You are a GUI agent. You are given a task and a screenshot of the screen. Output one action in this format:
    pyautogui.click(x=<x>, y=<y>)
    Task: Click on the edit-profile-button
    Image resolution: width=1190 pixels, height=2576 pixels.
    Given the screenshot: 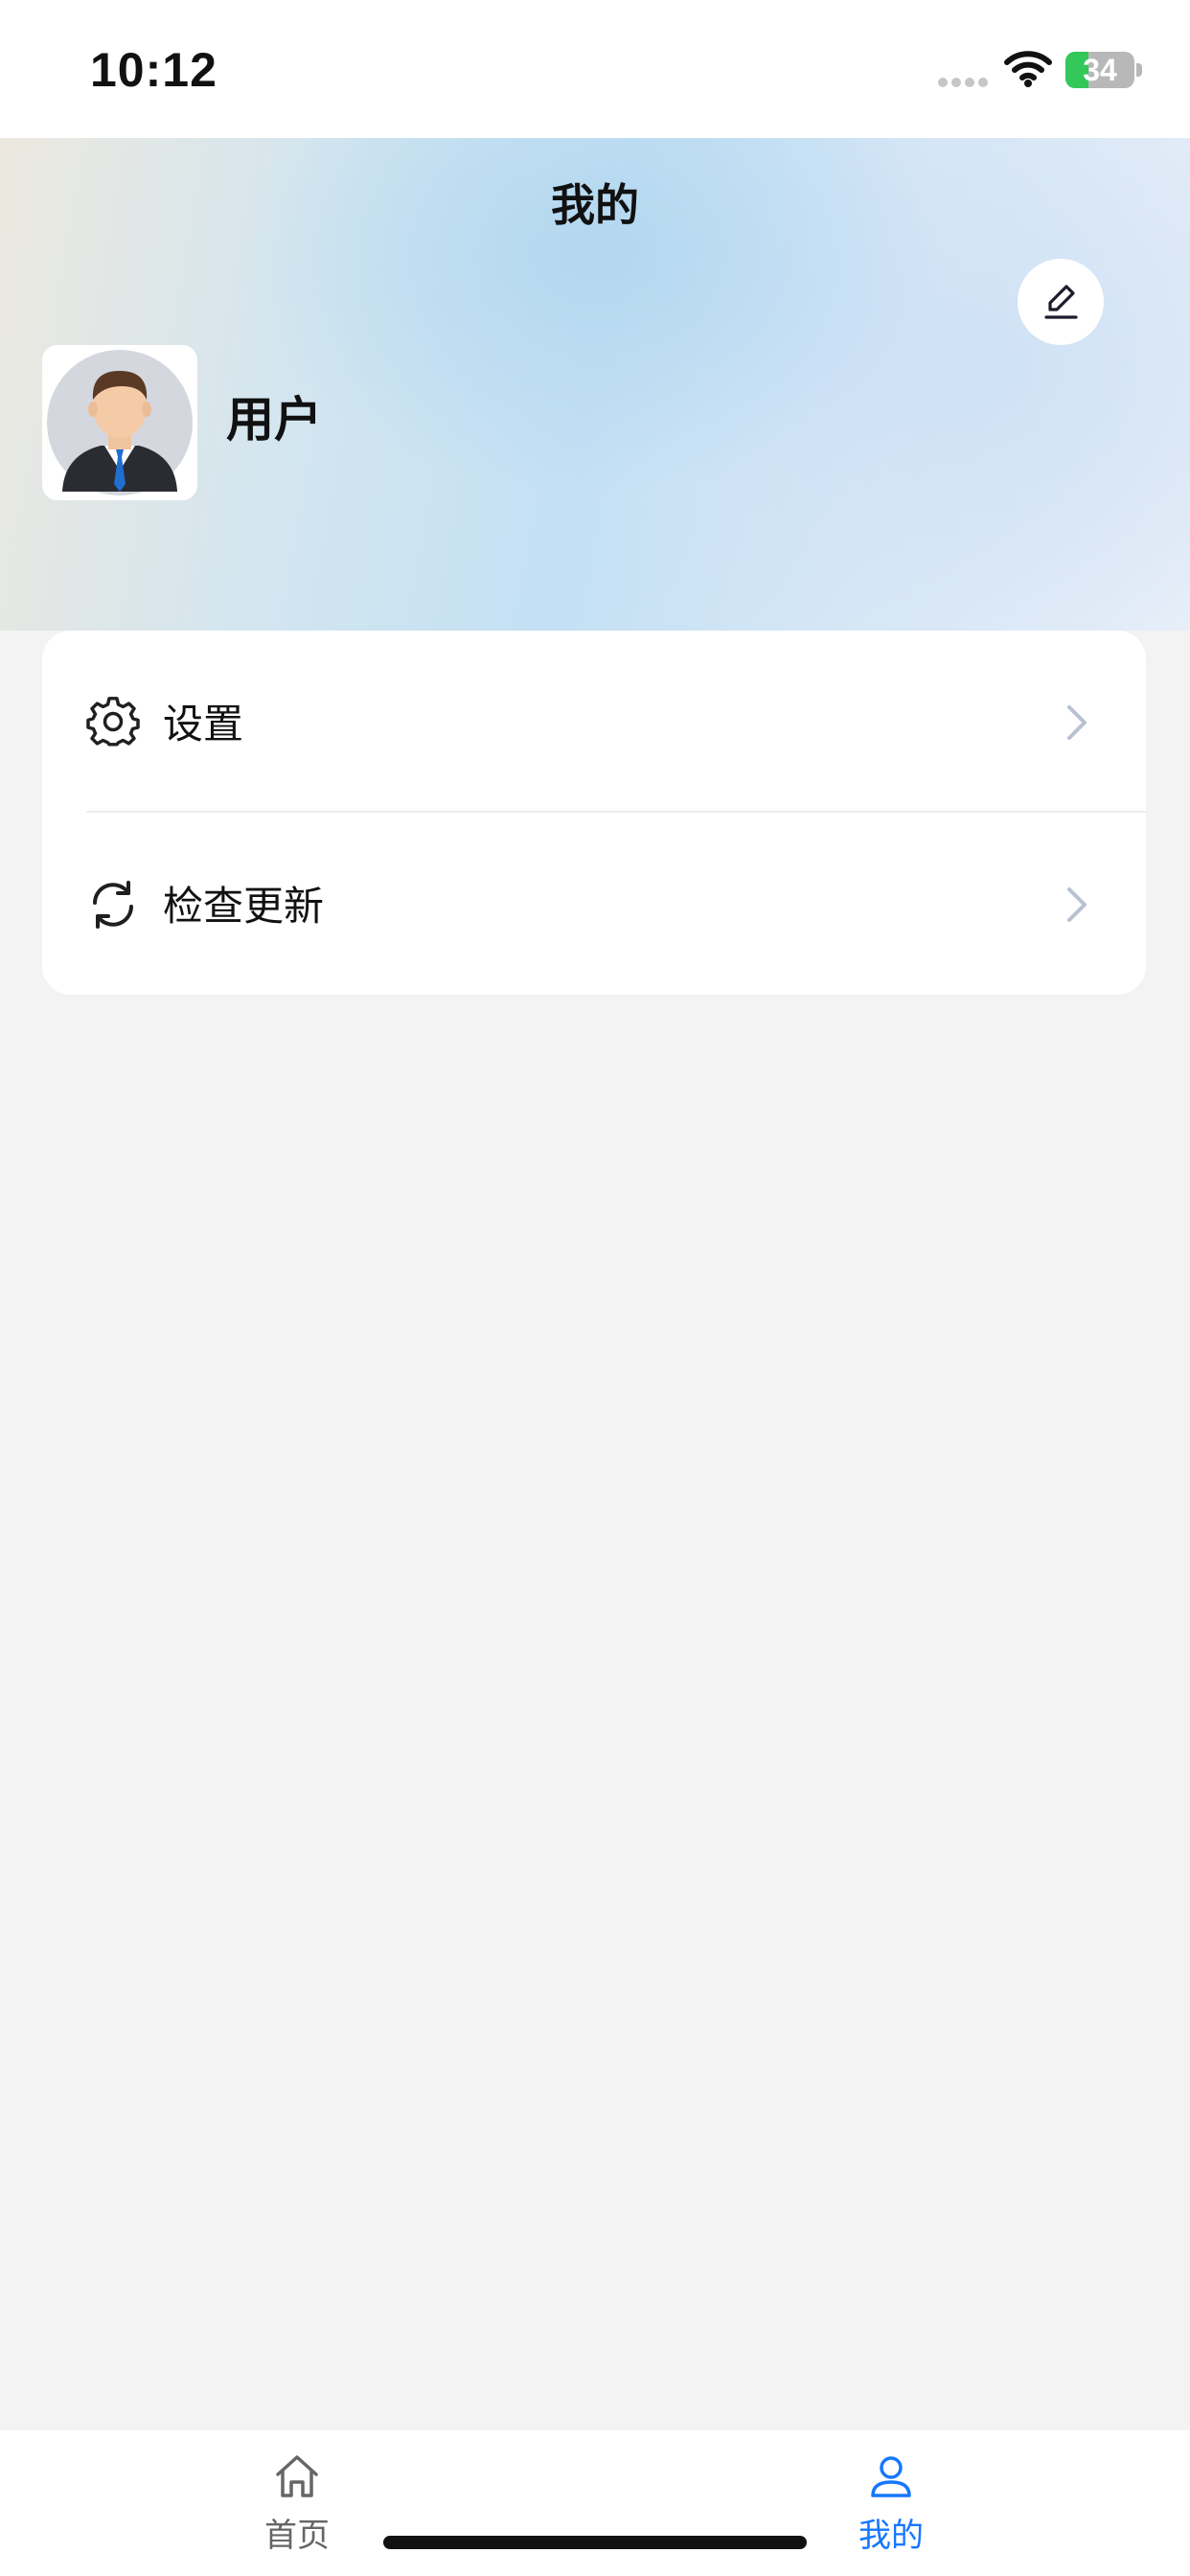 What is the action you would take?
    pyautogui.click(x=1061, y=302)
    